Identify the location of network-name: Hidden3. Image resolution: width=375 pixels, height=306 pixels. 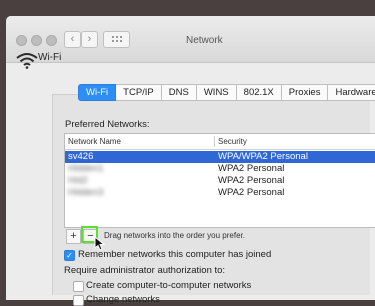
(86, 192).